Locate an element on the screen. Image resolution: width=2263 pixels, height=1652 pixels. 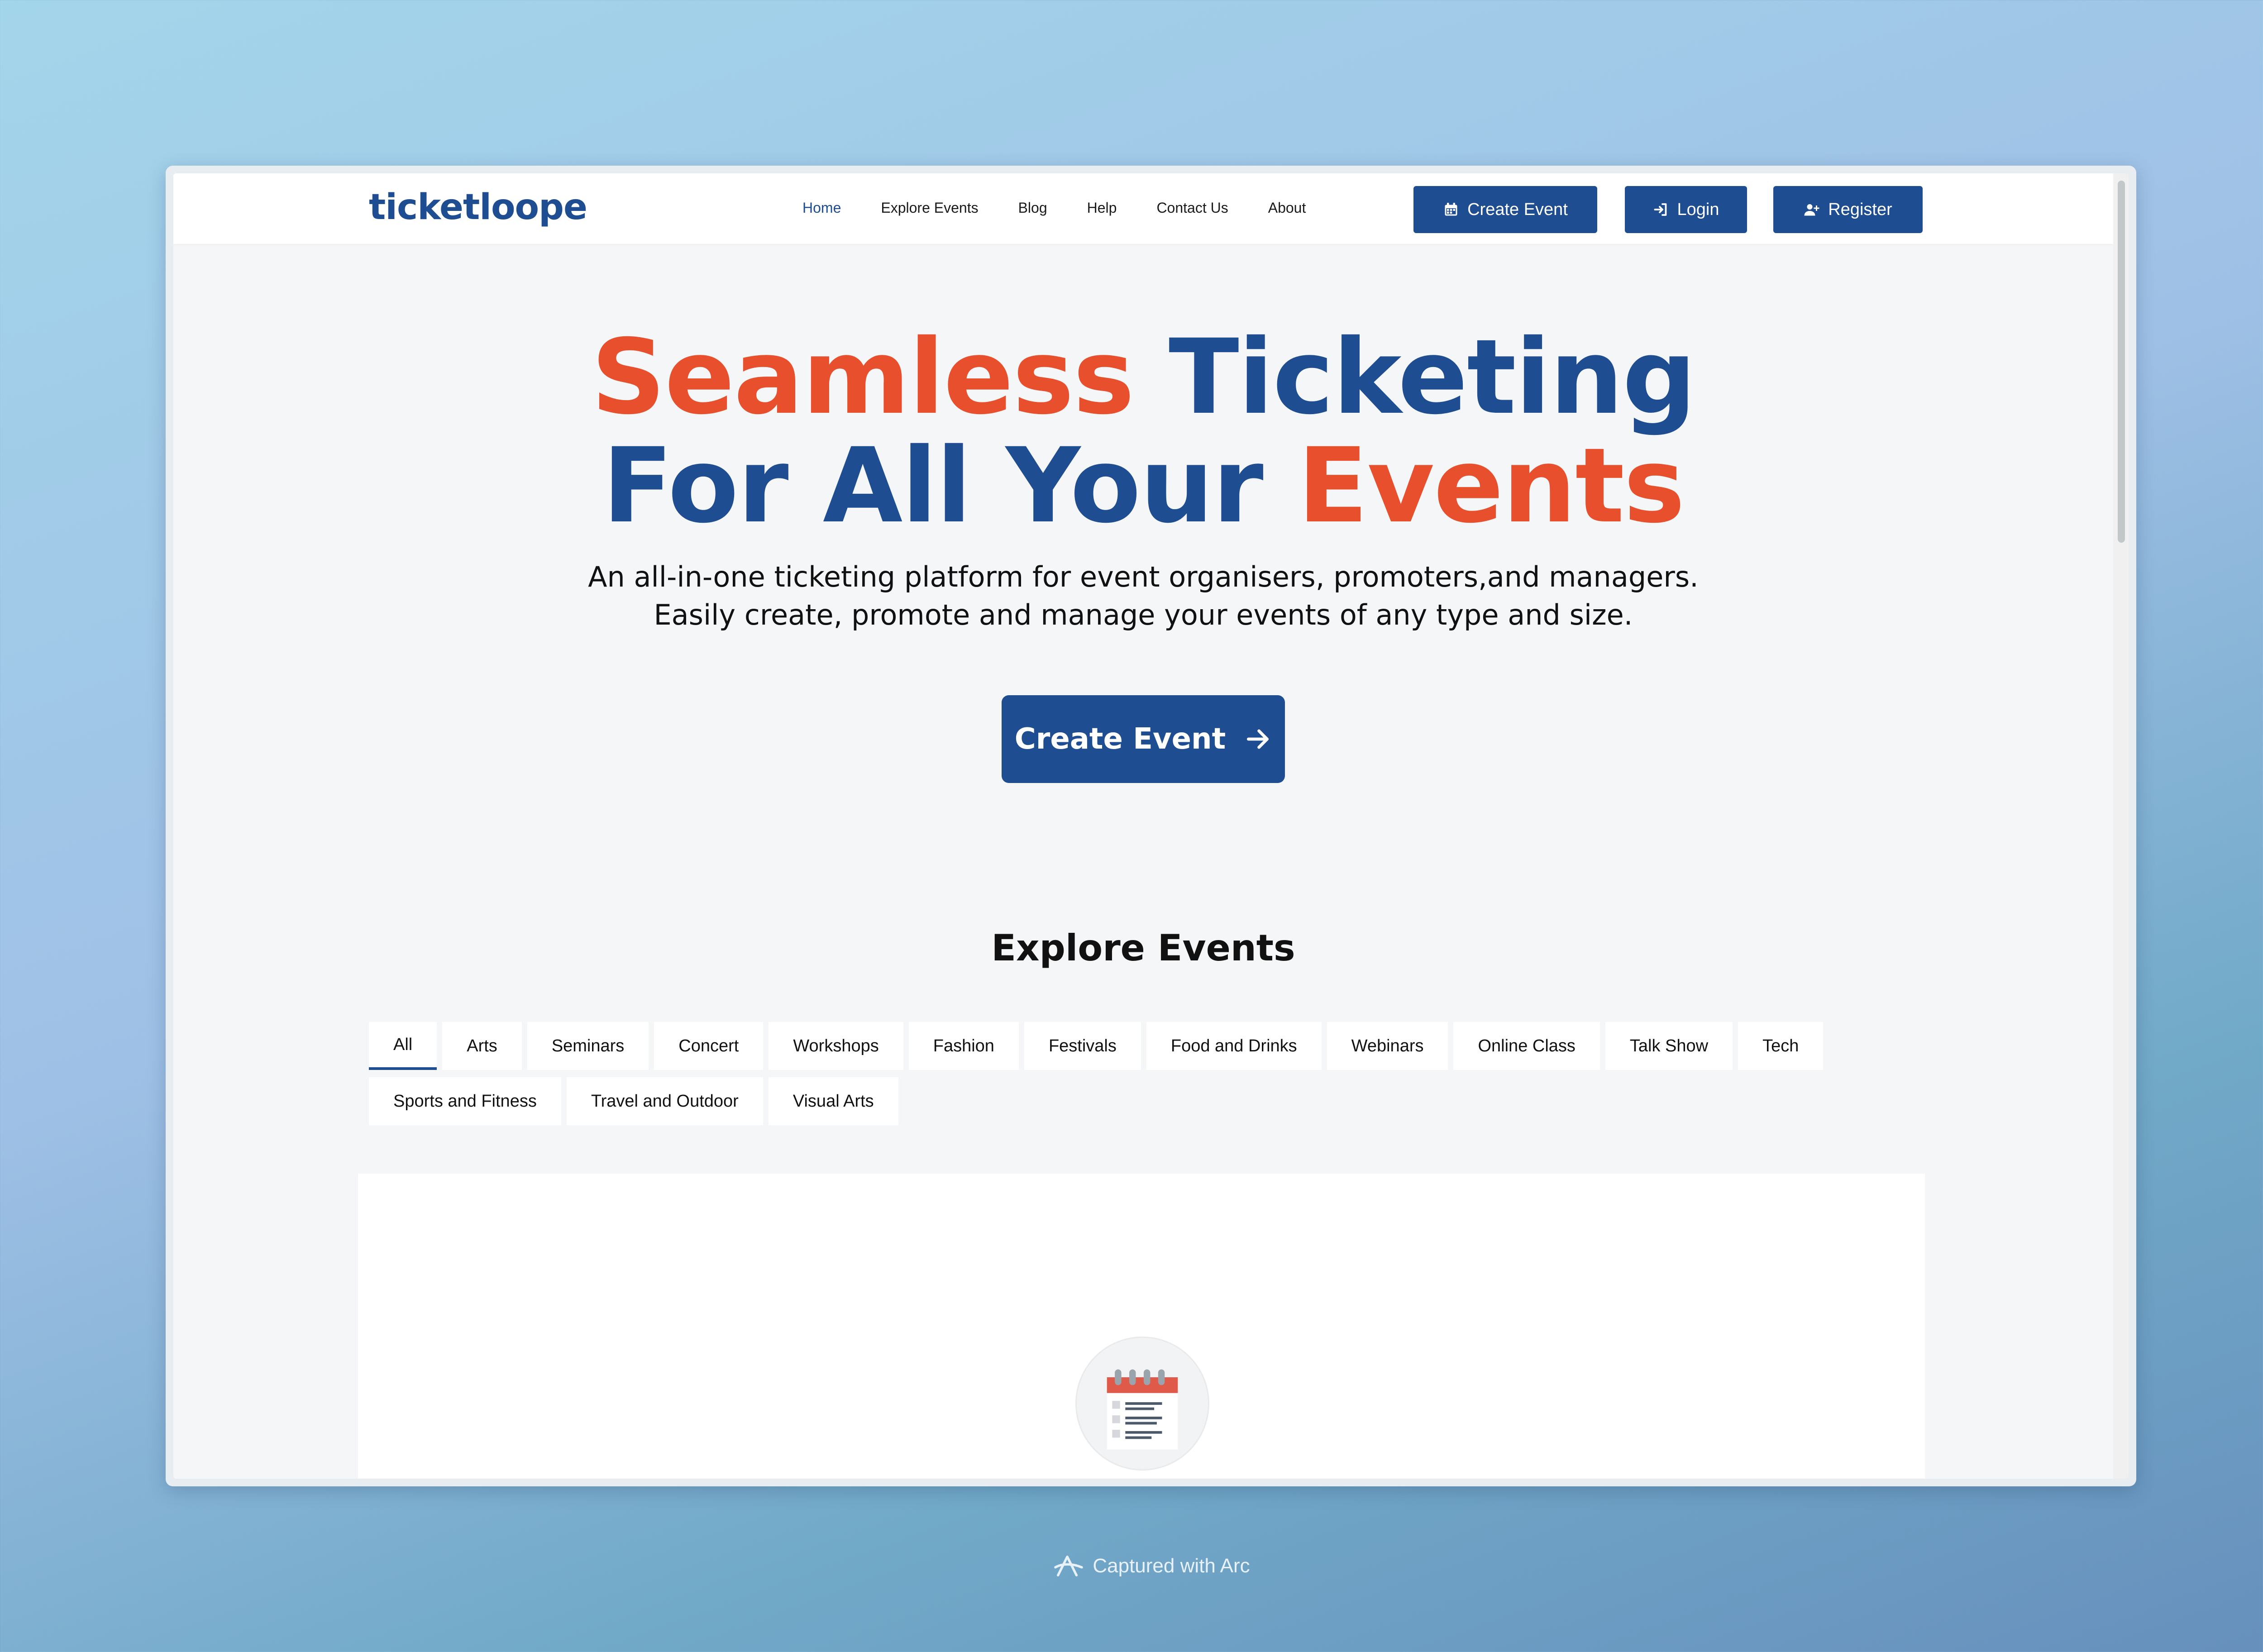
calendar-icon is located at coordinates (1451, 209).